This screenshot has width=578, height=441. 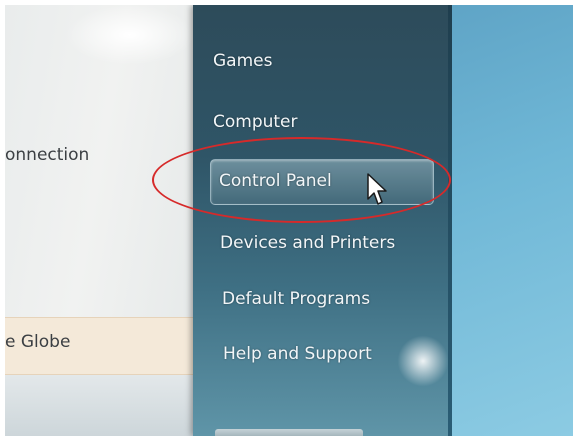 What do you see at coordinates (297, 354) in the screenshot?
I see `menu-item-help-and-support: Help and Support` at bounding box center [297, 354].